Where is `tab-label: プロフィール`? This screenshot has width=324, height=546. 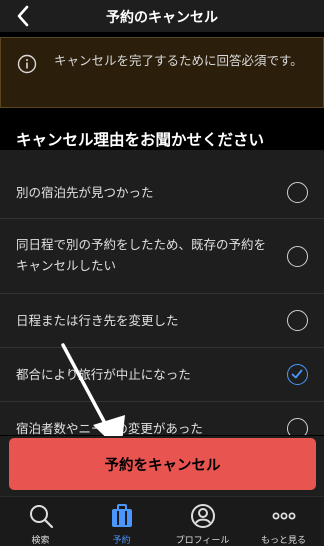 tab-label: プロフィール is located at coordinates (202, 541).